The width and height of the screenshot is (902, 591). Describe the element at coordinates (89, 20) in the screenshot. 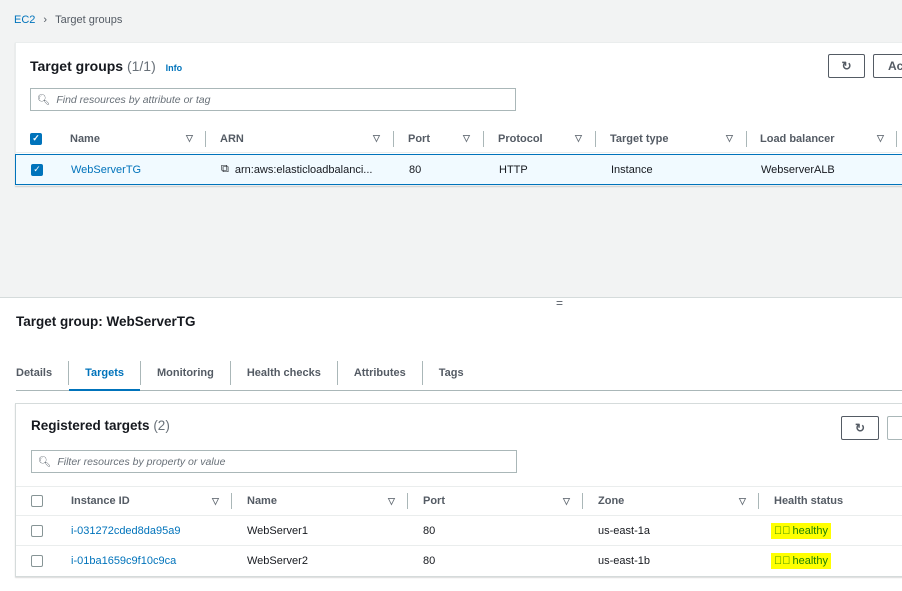

I see `breadcrumb-current: Target groups` at that location.